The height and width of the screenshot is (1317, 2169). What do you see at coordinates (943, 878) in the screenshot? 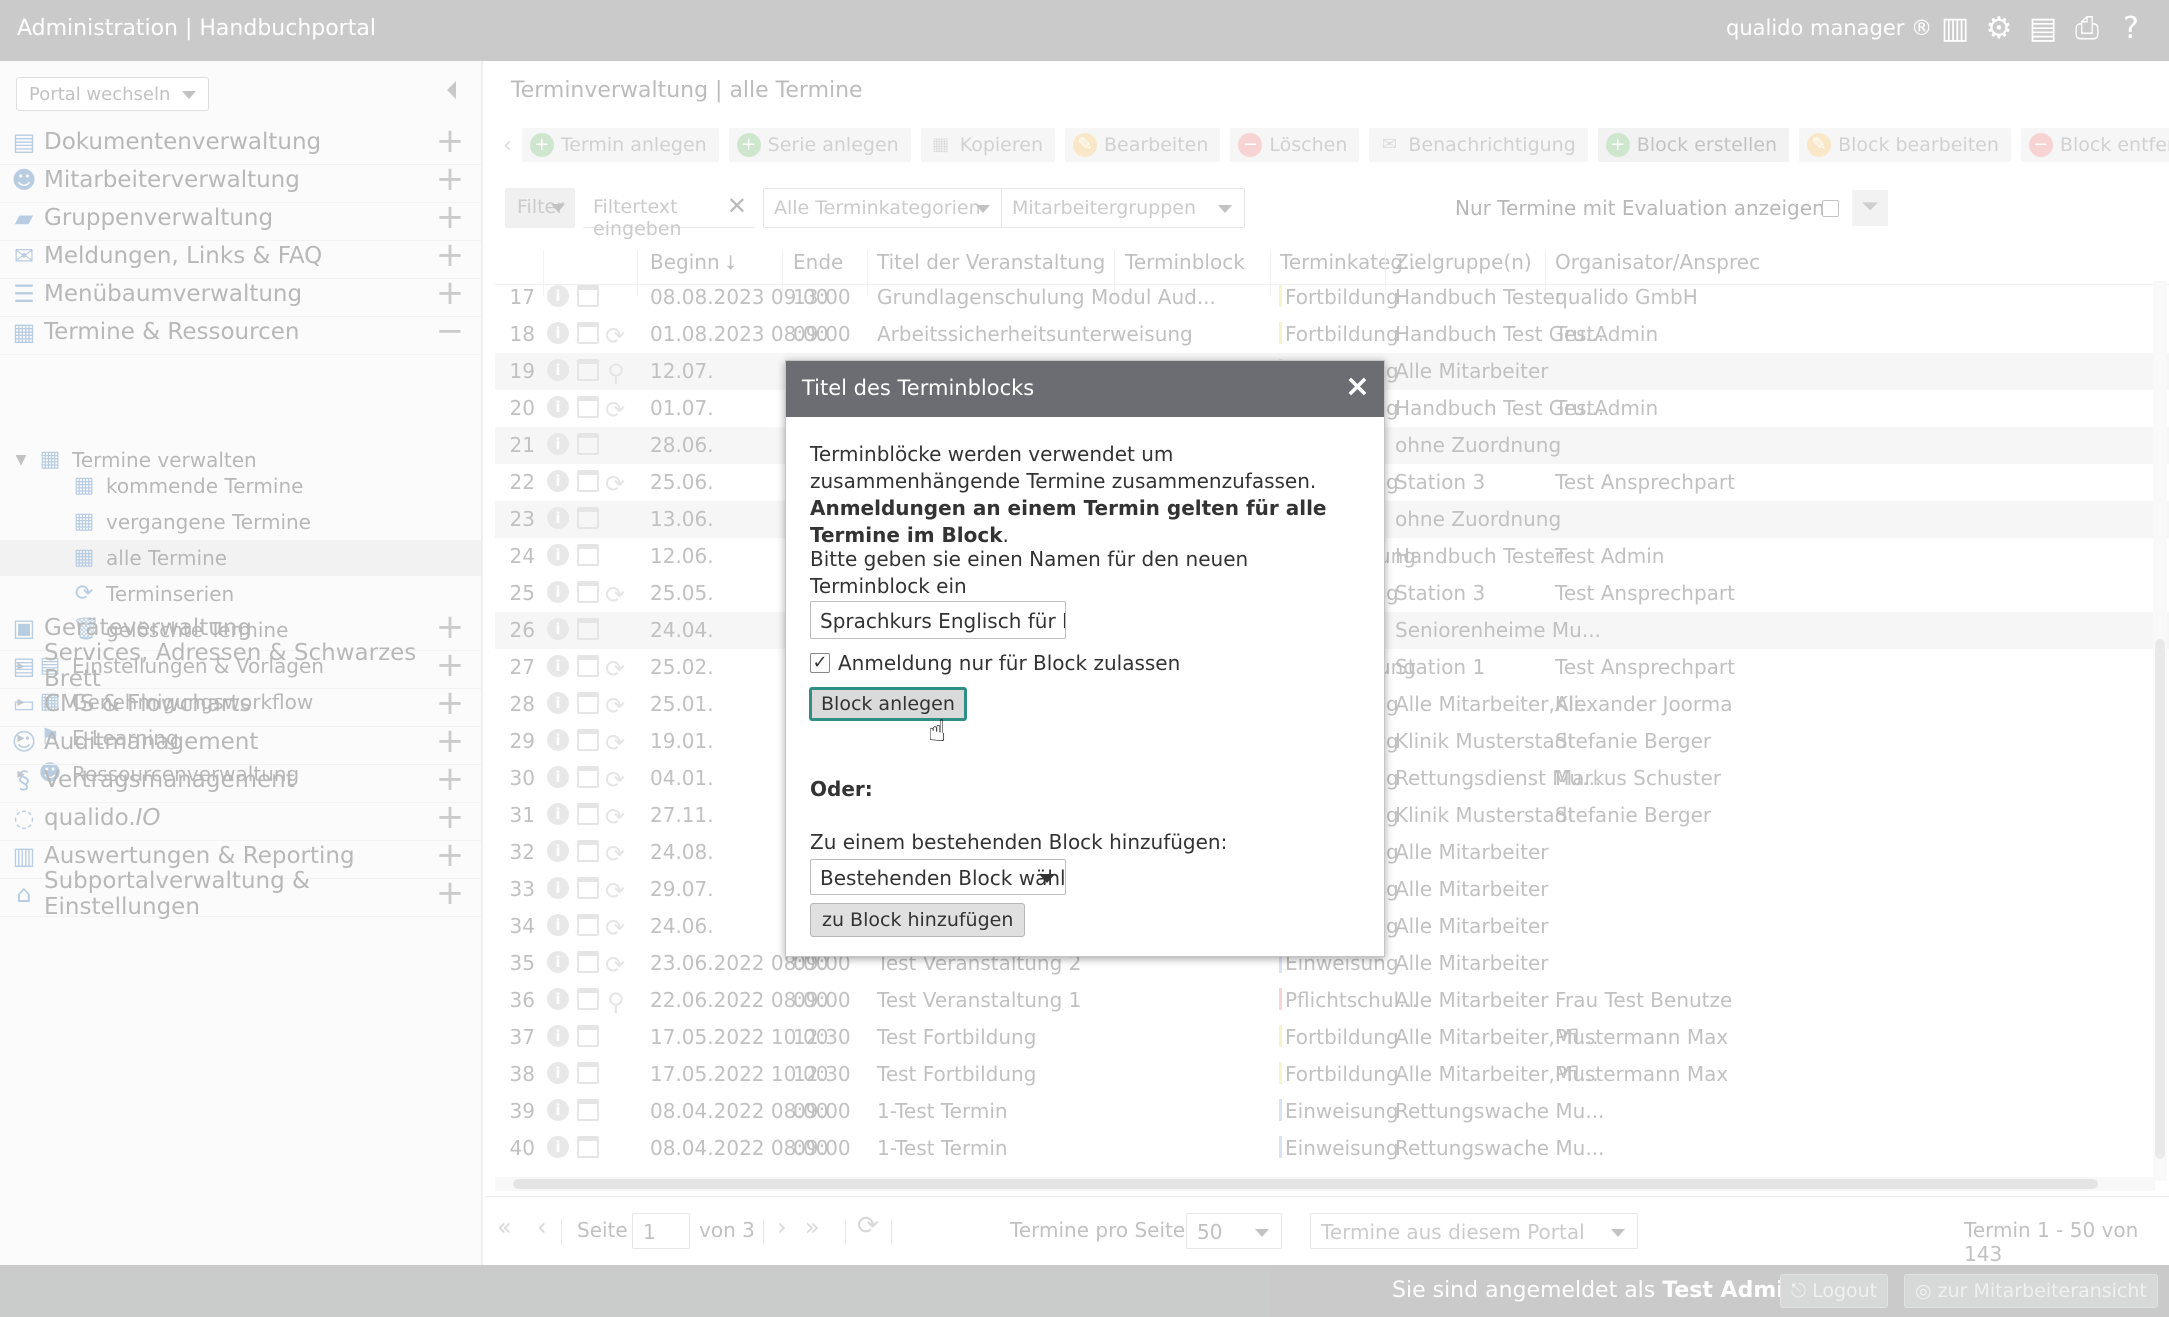
I see `existing-block-value: Bestehenden Block wählen` at bounding box center [943, 878].